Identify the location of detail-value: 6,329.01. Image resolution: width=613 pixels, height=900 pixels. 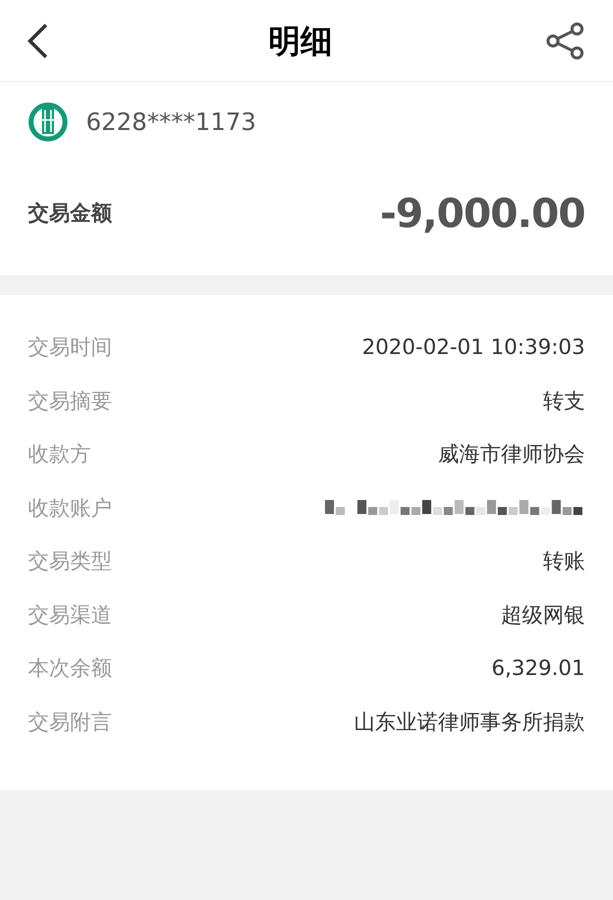
(538, 668).